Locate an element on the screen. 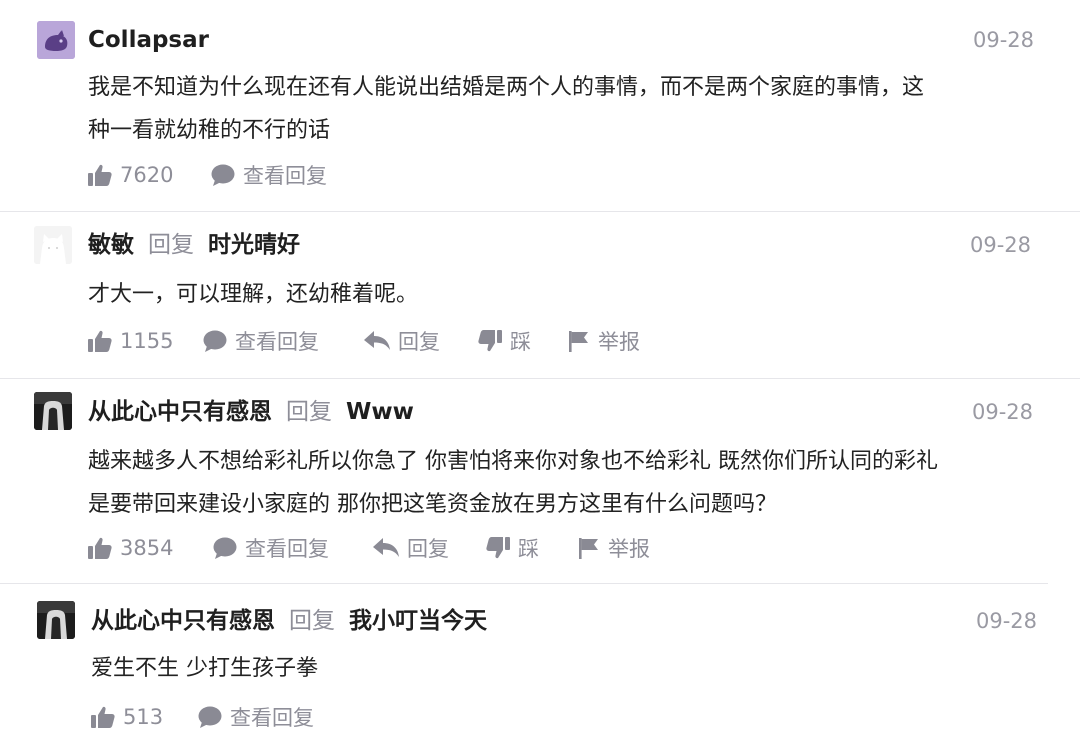 Image resolution: width=1080 pixels, height=751 pixels. comment-body-line: 越来越多人不想给彩礼所以你急了 你害怕将来你对象也不给彩礼 既然你们所认同的彩礼 is located at coordinates (513, 461).